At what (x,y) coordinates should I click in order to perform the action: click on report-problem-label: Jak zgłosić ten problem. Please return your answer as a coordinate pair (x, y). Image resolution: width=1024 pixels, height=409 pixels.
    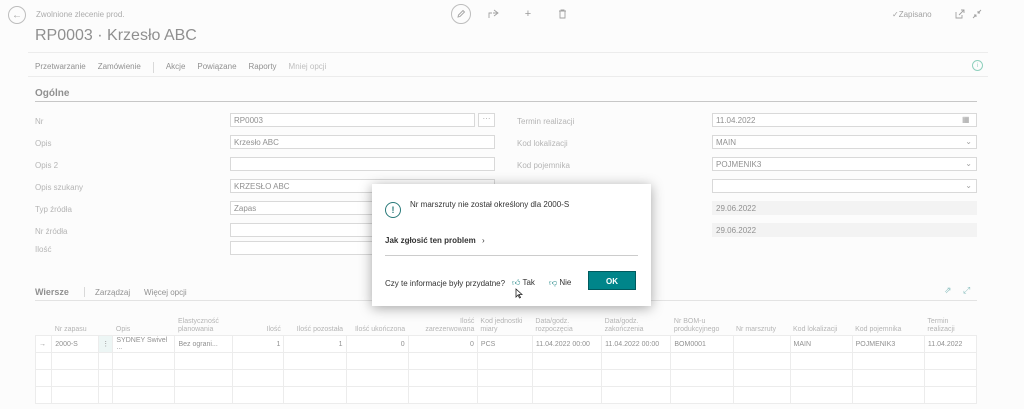
    Looking at the image, I should click on (430, 240).